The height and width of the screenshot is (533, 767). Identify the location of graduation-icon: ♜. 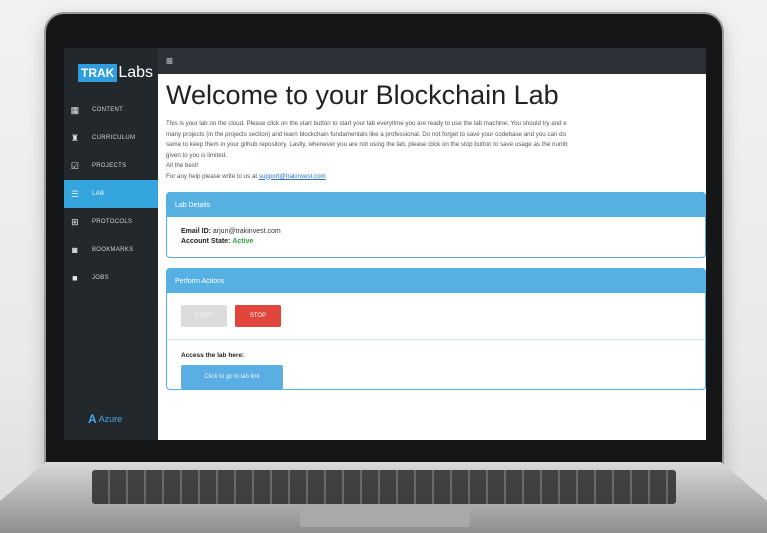
(75, 137).